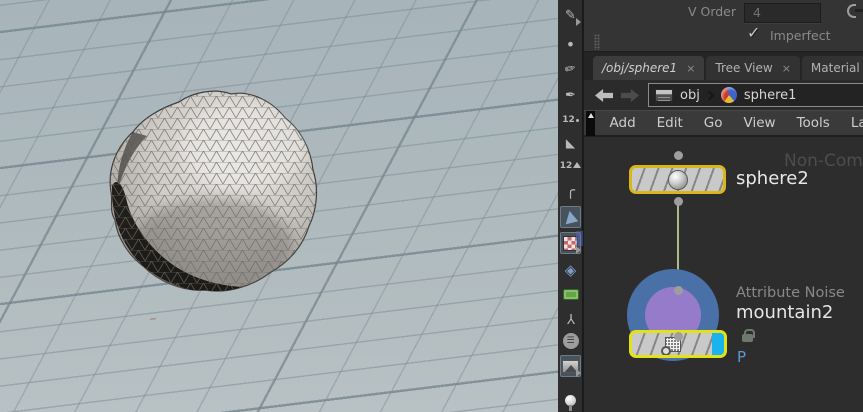 The width and height of the screenshot is (863, 412). I want to click on back-arrow-button, so click(604, 95).